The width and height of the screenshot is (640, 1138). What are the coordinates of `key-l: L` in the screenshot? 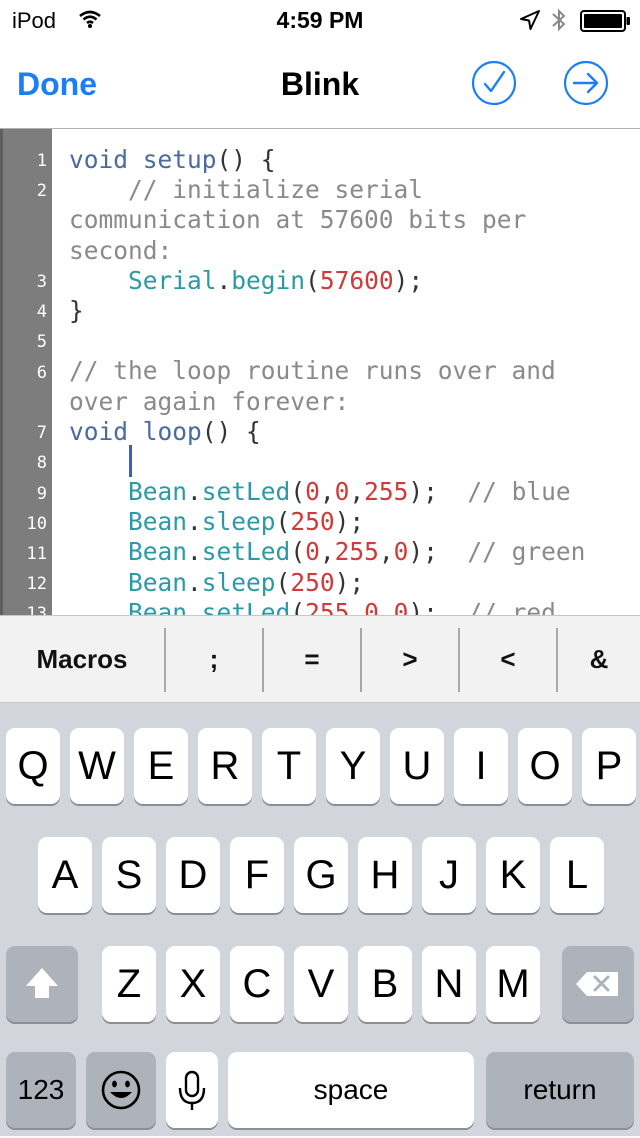 It's located at (577, 875).